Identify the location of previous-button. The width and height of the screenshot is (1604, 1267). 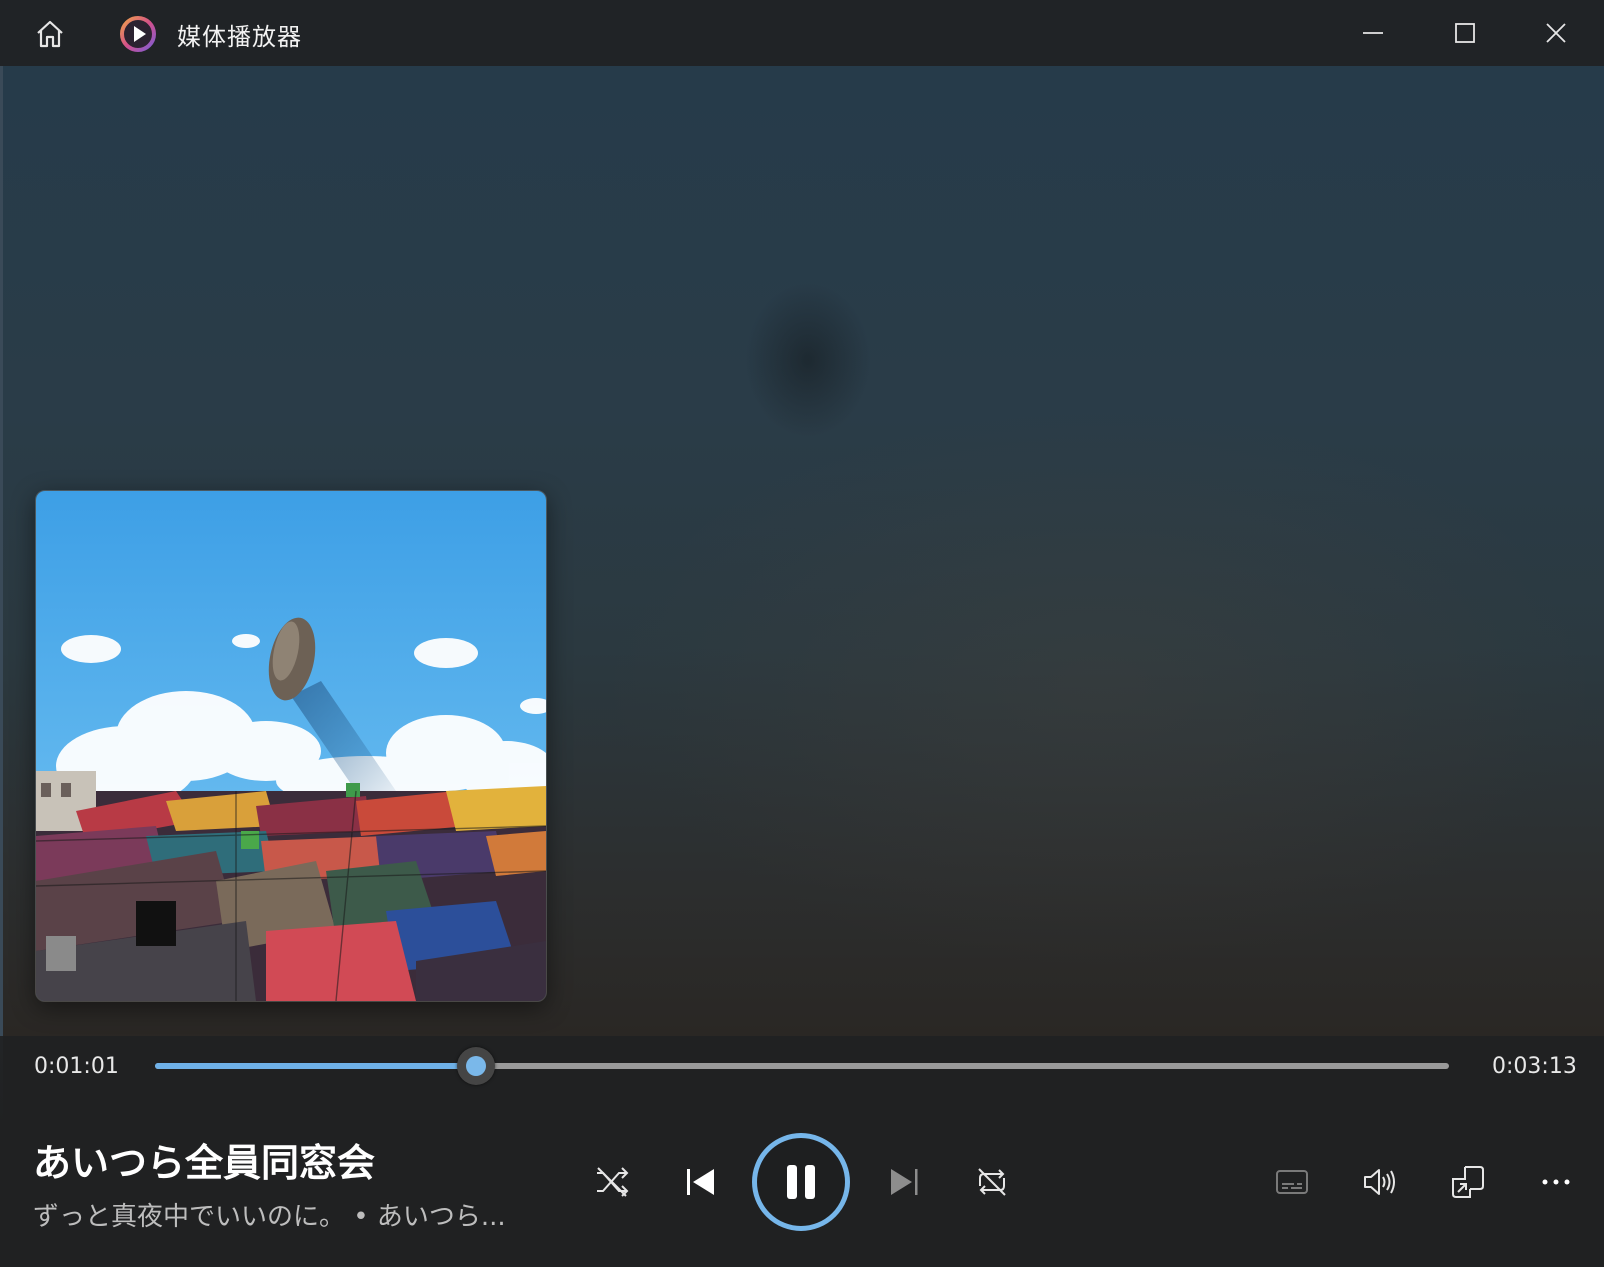
(701, 1182).